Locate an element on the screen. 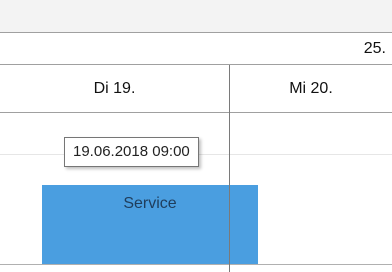 This screenshot has height=272, width=392. time-slot-divider is located at coordinates (196, 264).